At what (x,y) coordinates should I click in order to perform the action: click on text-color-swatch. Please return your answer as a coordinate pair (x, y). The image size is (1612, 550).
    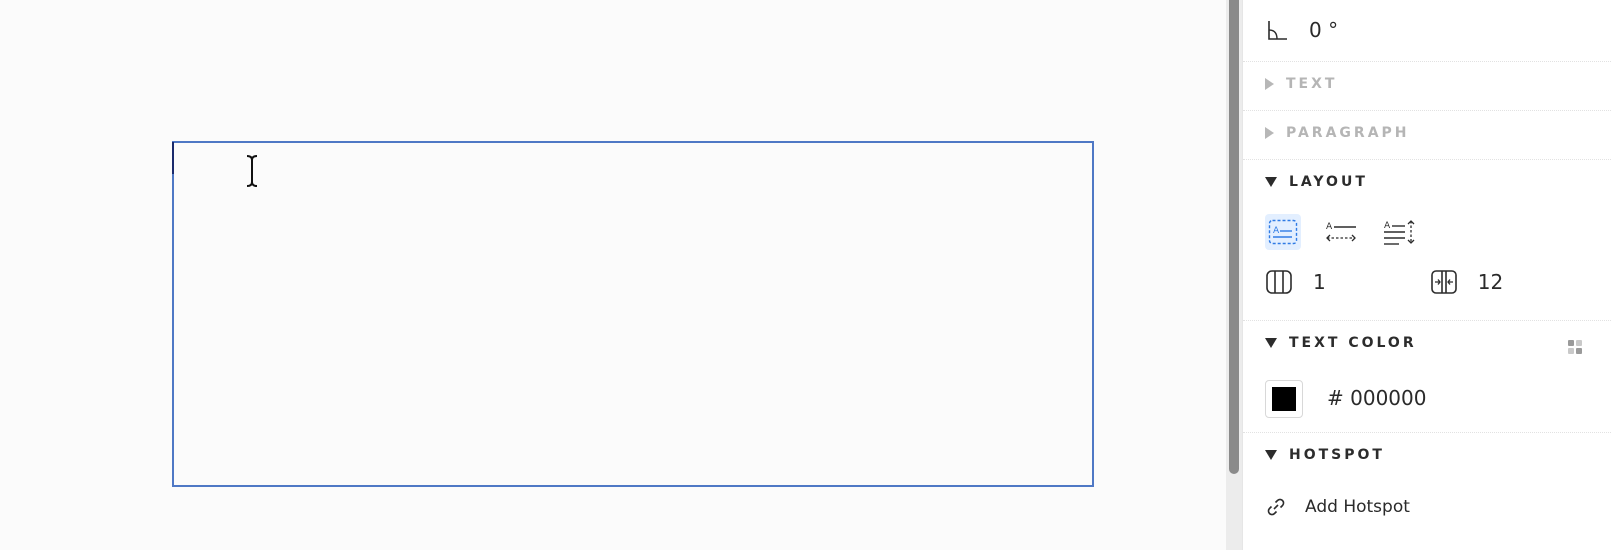
    Looking at the image, I should click on (1284, 399).